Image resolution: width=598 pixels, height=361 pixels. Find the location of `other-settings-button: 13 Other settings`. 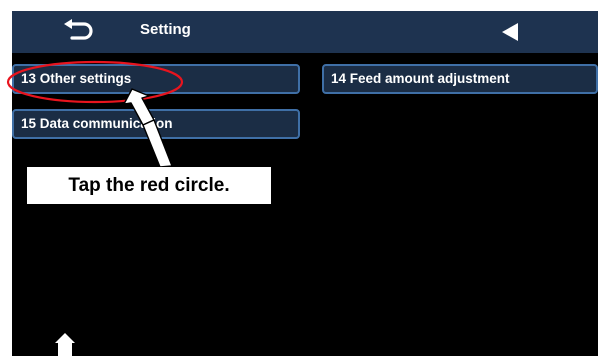

other-settings-button: 13 Other settings is located at coordinates (156, 79).